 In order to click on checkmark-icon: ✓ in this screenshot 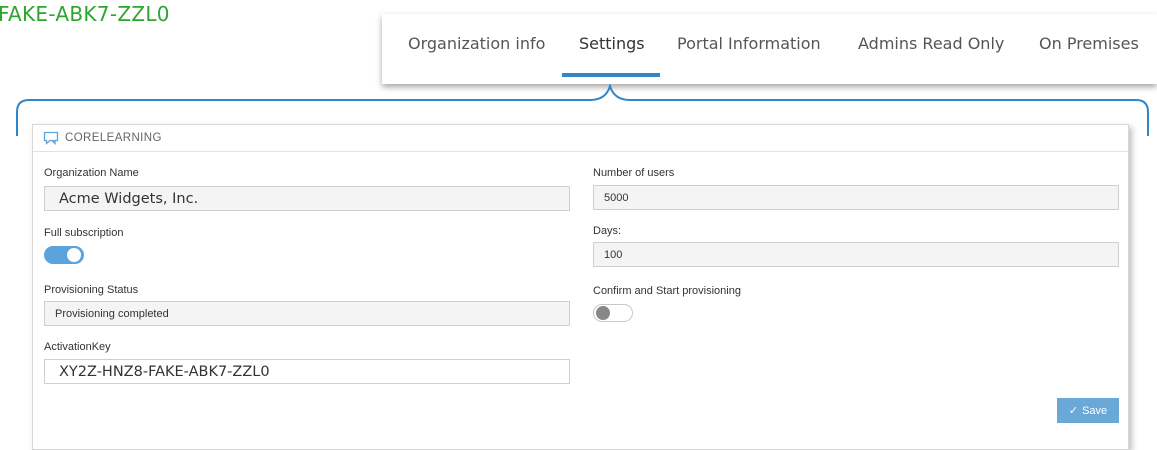, I will do `click(1073, 411)`.